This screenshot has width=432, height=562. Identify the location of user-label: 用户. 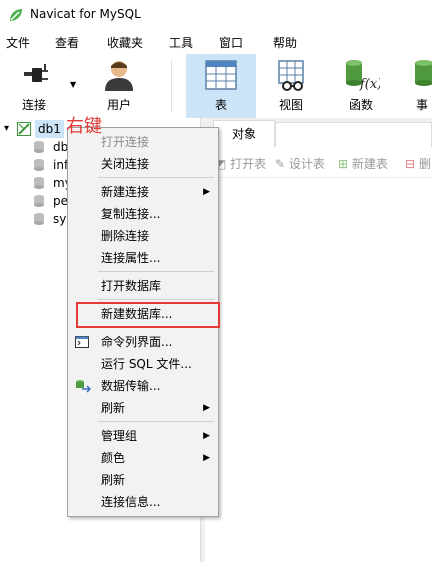
(118, 105).